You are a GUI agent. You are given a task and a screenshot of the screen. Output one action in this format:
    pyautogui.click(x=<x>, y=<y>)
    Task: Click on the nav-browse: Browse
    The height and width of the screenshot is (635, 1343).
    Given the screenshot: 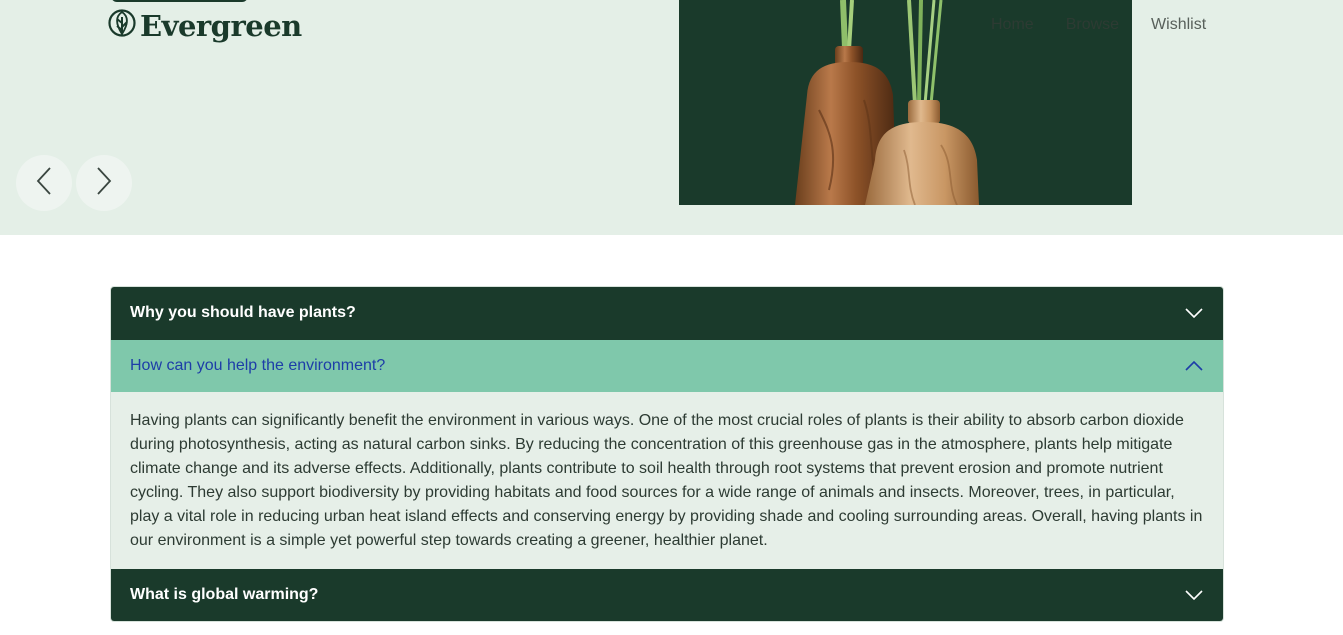 What is the action you would take?
    pyautogui.click(x=1092, y=25)
    